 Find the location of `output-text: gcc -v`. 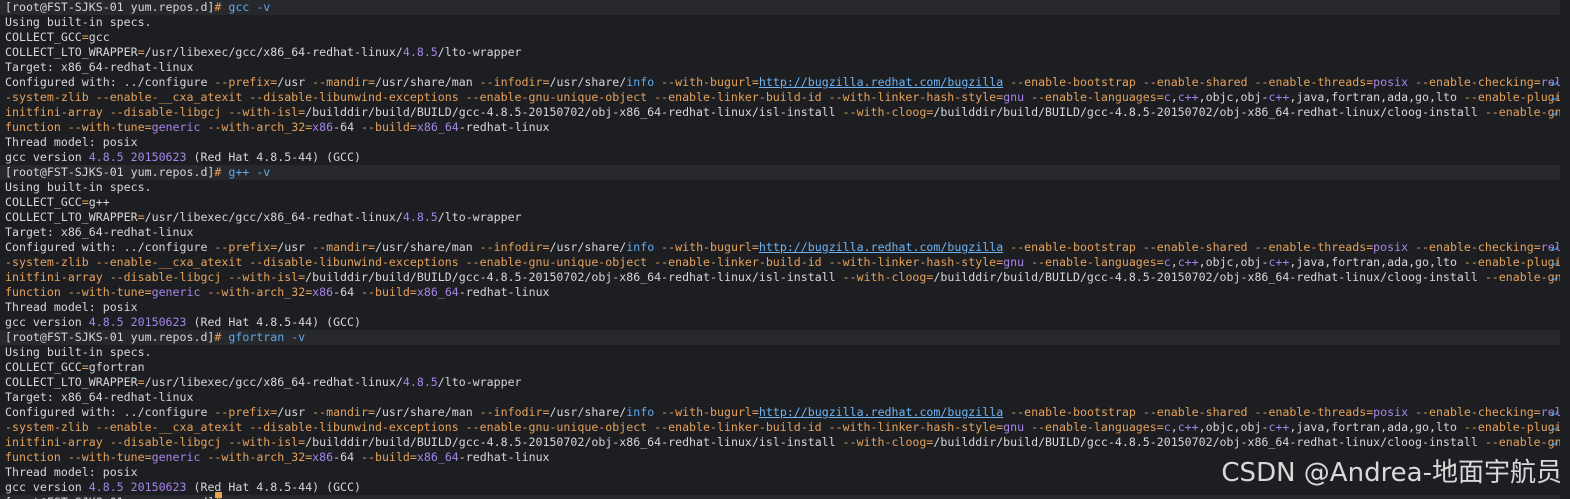

output-text: gcc -v is located at coordinates (249, 7).